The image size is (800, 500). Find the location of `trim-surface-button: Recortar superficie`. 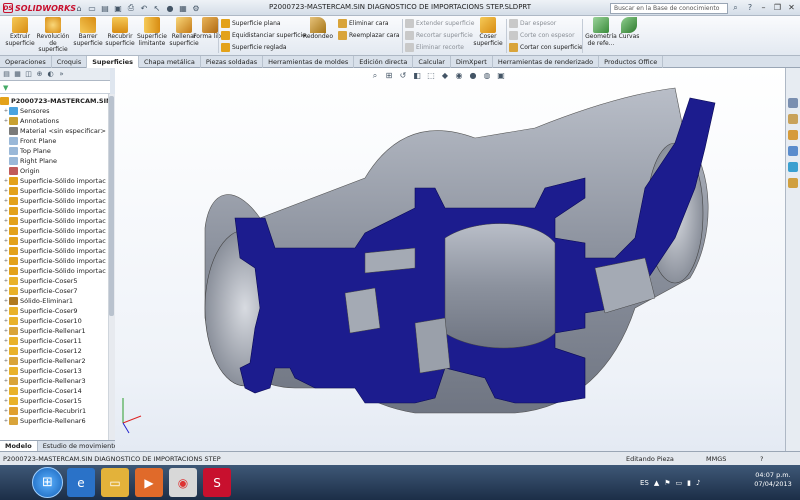

trim-surface-button: Recortar superficie is located at coordinates (439, 35).